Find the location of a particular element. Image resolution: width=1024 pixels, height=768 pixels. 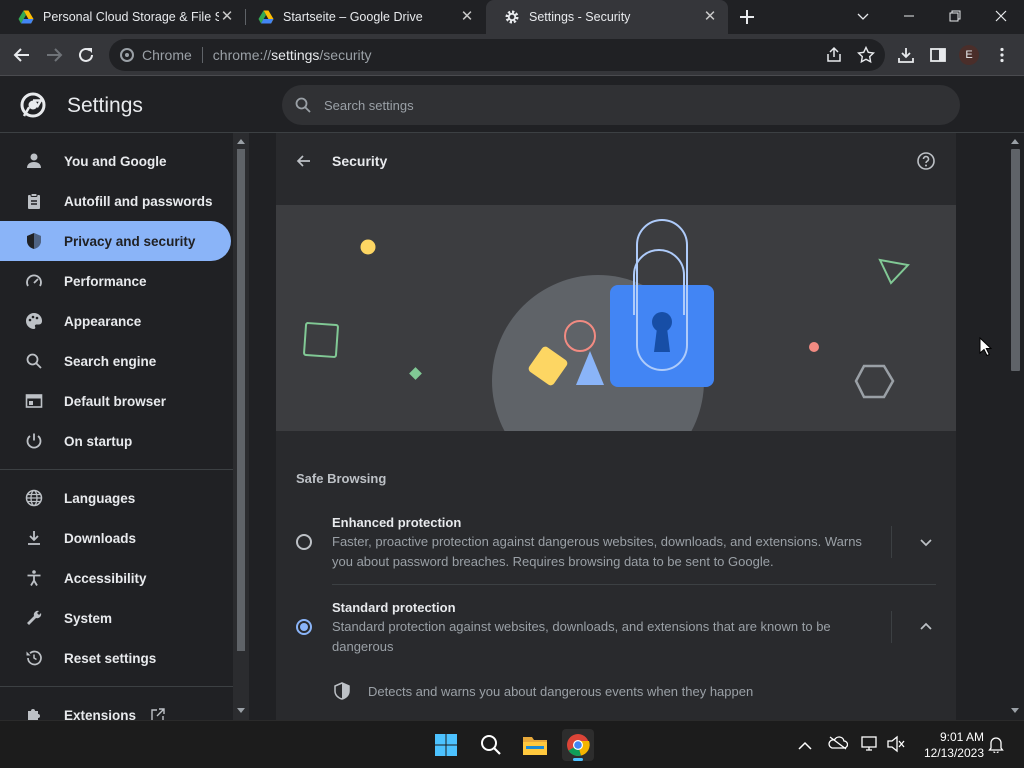

taskbar-search-button is located at coordinates (491, 745).